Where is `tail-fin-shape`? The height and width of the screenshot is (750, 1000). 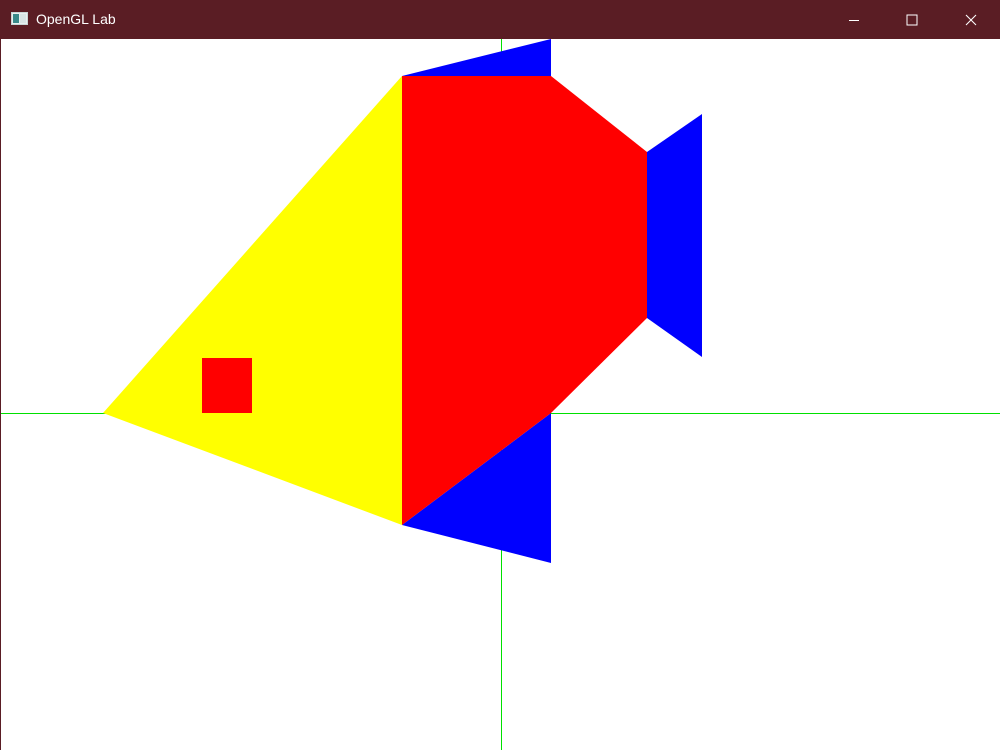
tail-fin-shape is located at coordinates (674, 235).